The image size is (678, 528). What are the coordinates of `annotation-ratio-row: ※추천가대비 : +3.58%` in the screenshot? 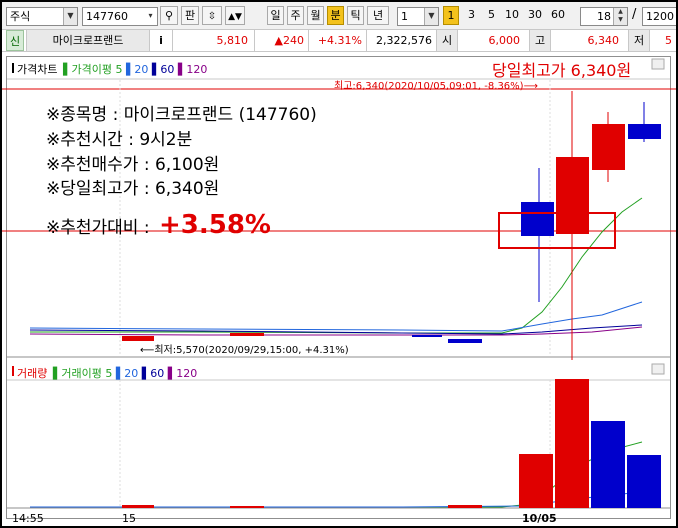 It's located at (158, 225).